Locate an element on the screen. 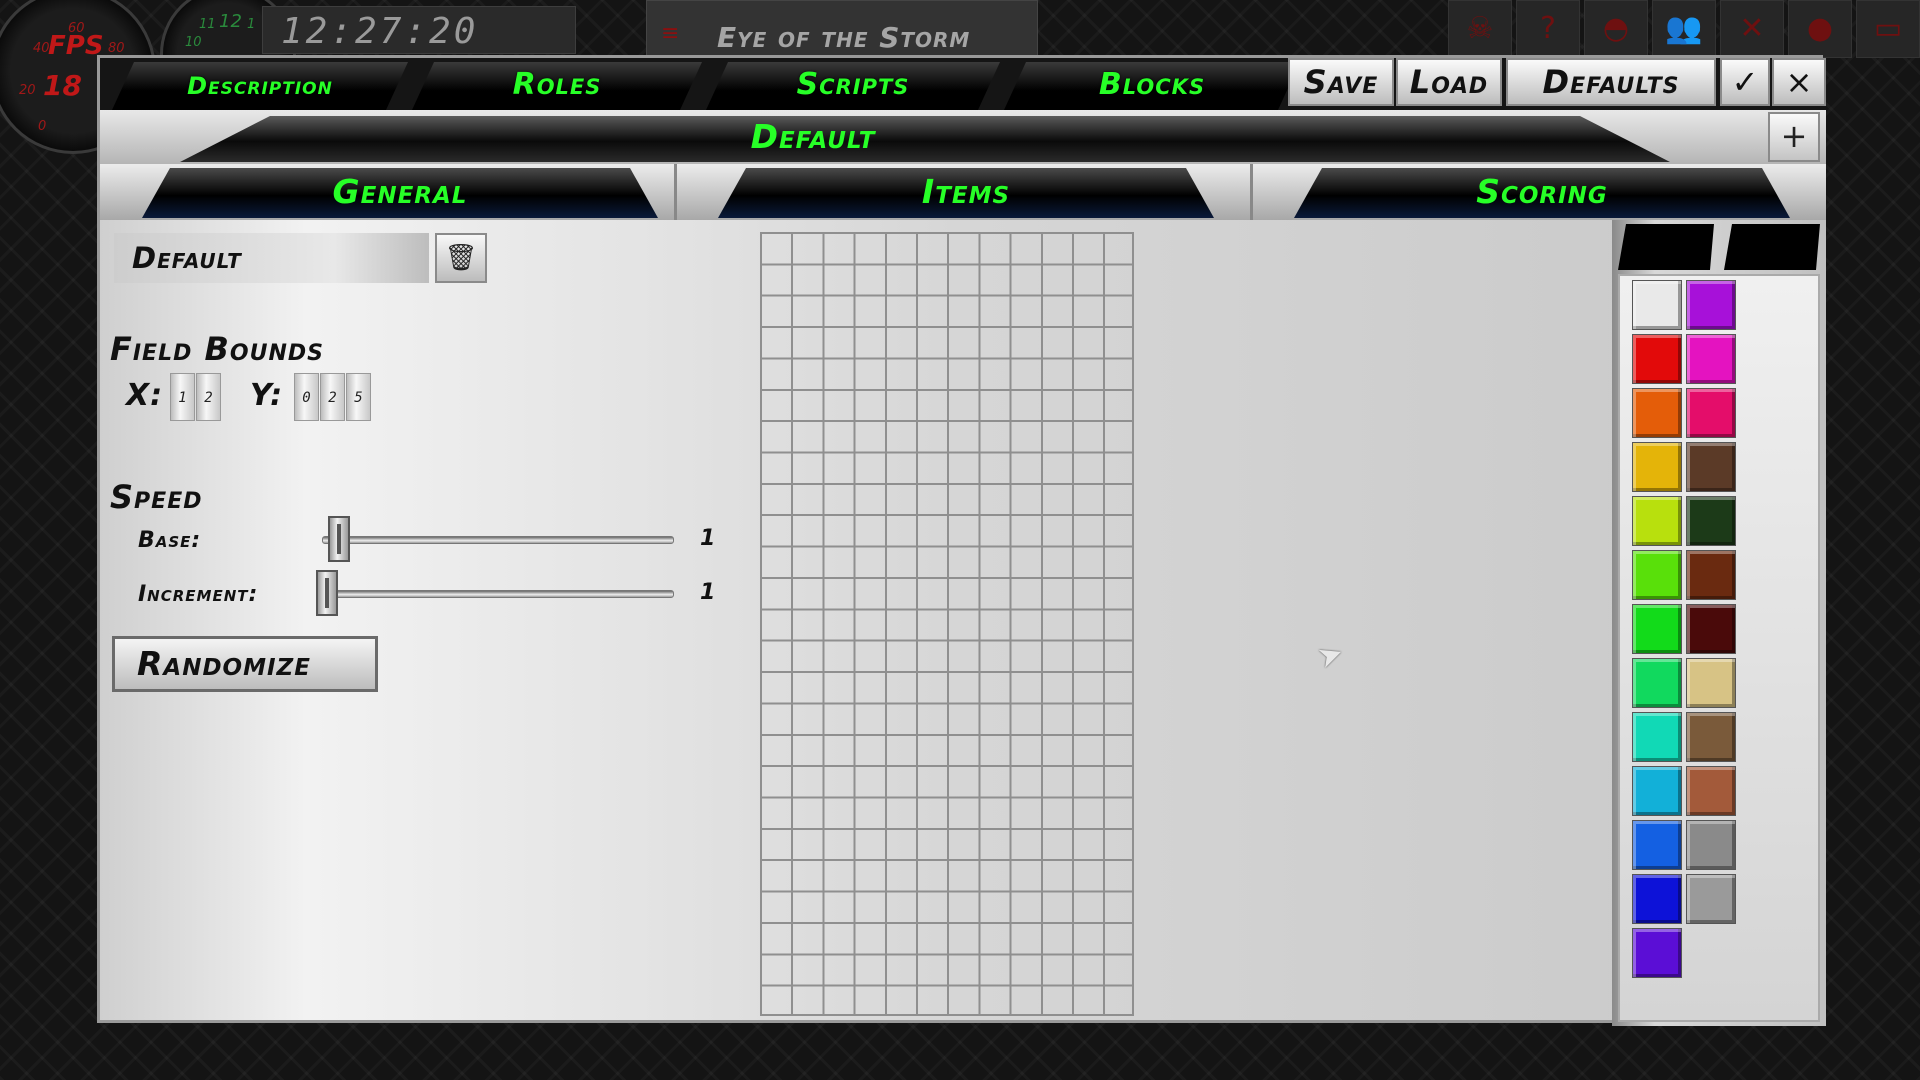 Image resolution: width=1920 pixels, height=1080 pixels. tab-label: Scripts is located at coordinates (853, 84).